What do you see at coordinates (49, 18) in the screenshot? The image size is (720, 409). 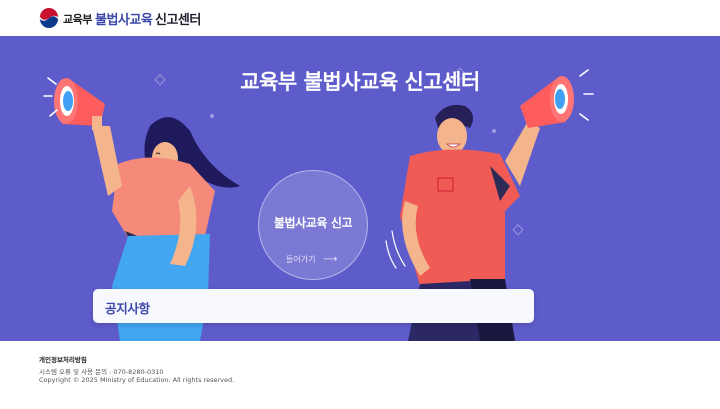 I see `government-emblem-icon` at bounding box center [49, 18].